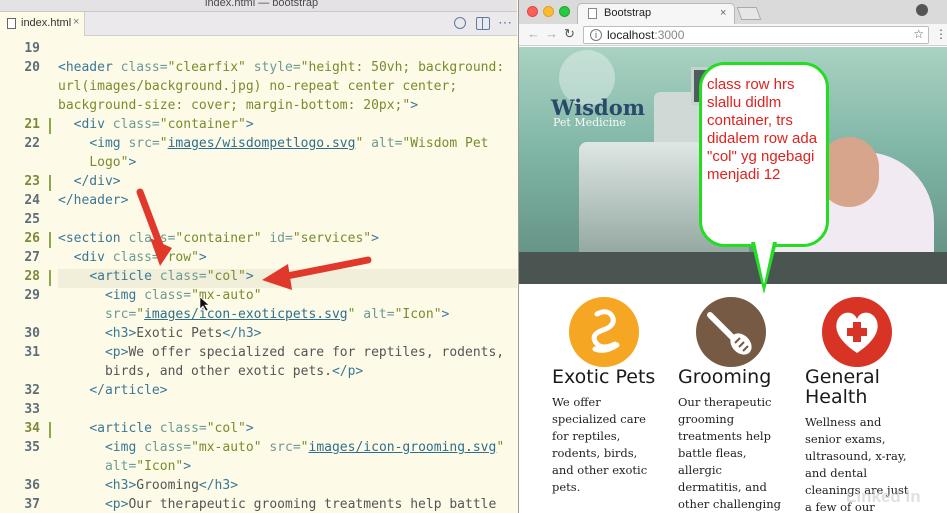 This screenshot has height=513, width=947. I want to click on more-actions-icon: ⋯, so click(505, 22).